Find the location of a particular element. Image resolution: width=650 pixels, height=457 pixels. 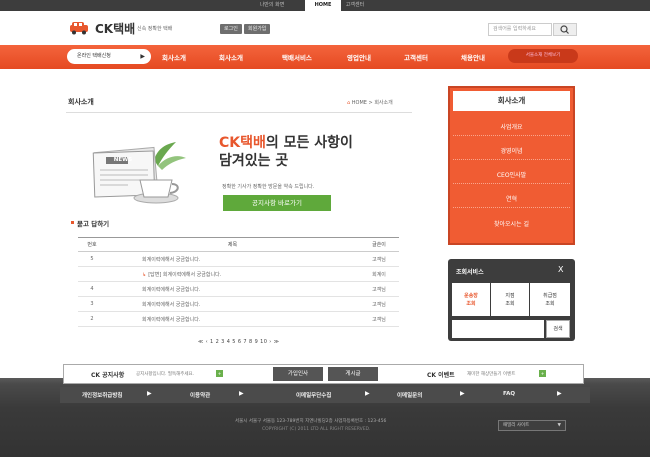

tab-label-line1: 취급점 is located at coordinates (550, 296).